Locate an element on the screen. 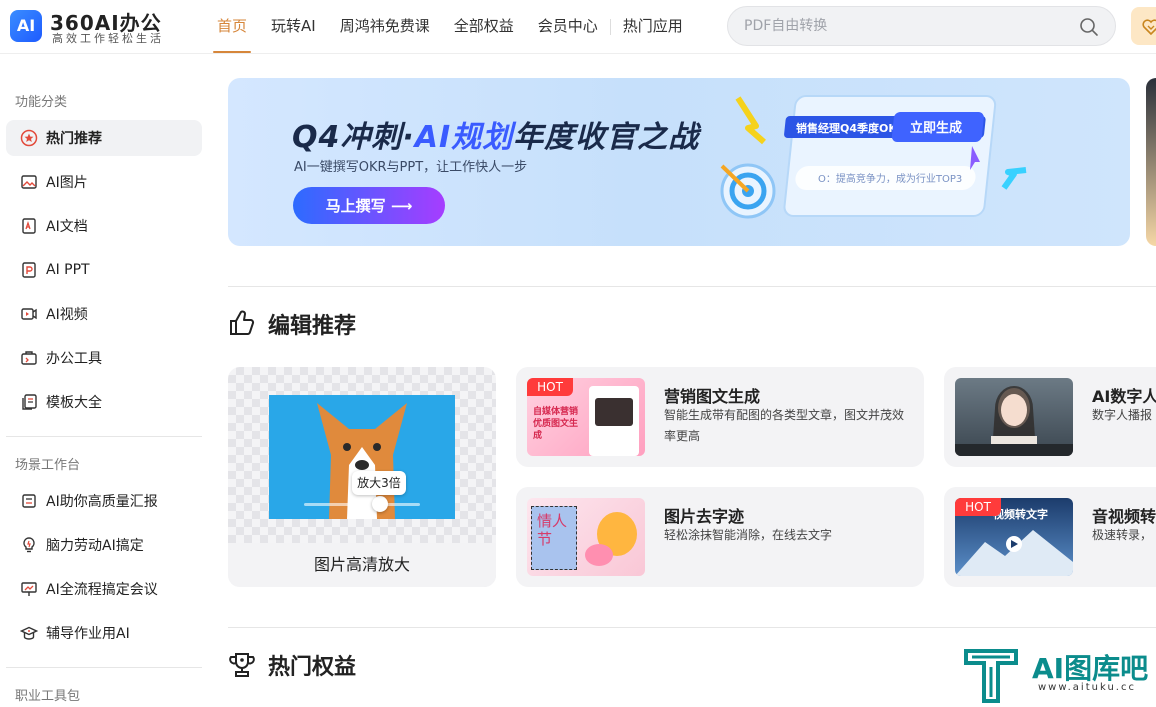 Image resolution: width=1156 pixels, height=707 pixels. sidebar-item-label: 辅导作业用AI is located at coordinates (88, 634).